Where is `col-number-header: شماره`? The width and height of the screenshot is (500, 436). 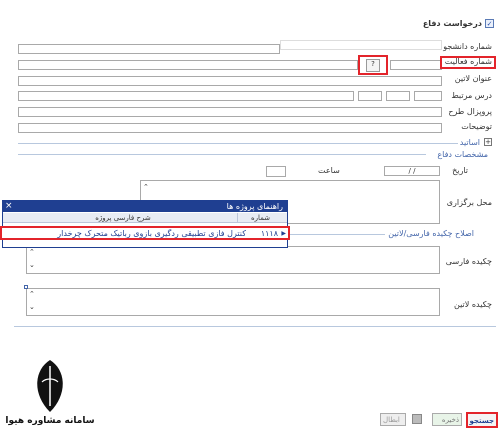 col-number-header: شماره is located at coordinates (260, 218).